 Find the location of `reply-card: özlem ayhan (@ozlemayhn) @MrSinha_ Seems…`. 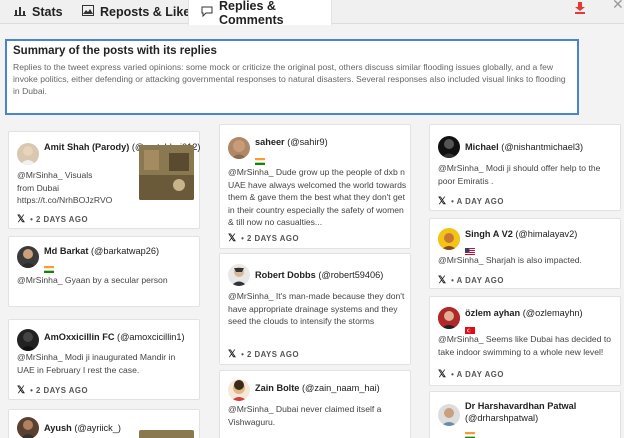

reply-card: özlem ayhan (@ozlemayhn) @MrSinha_ Seems… is located at coordinates (525, 341).